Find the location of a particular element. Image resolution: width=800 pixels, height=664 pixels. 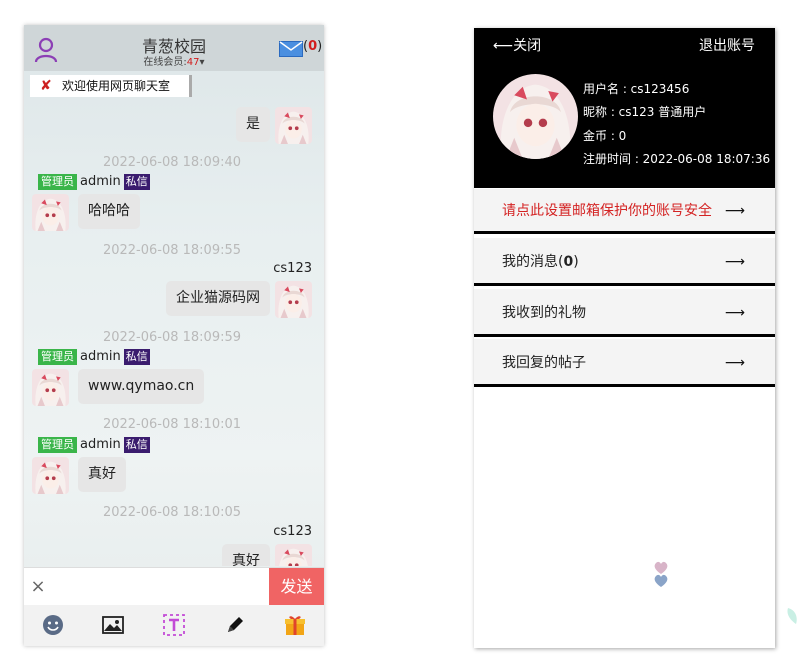

mail-count-close: ) is located at coordinates (320, 46).